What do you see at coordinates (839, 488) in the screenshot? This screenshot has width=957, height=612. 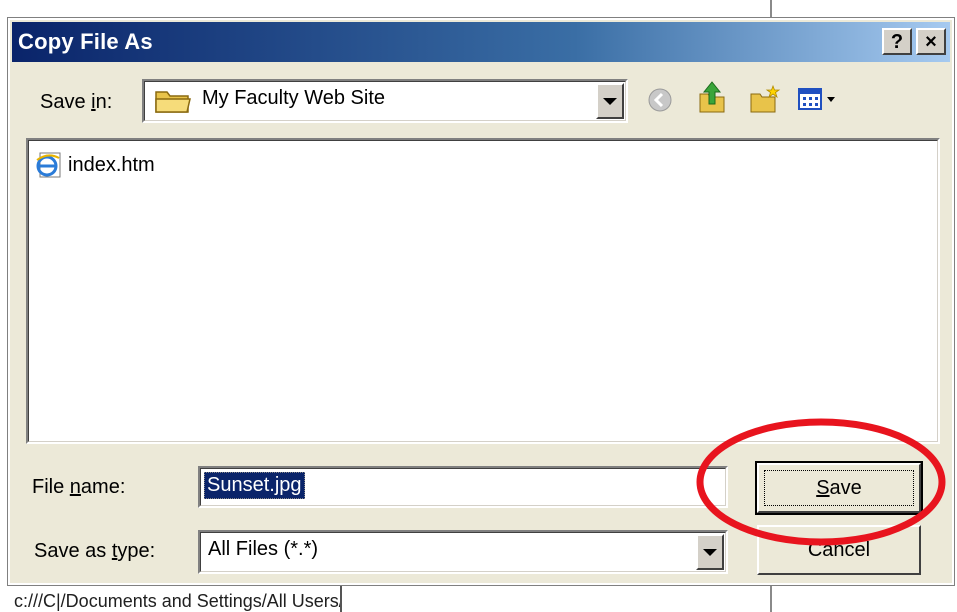 I see `save-button: Save` at bounding box center [839, 488].